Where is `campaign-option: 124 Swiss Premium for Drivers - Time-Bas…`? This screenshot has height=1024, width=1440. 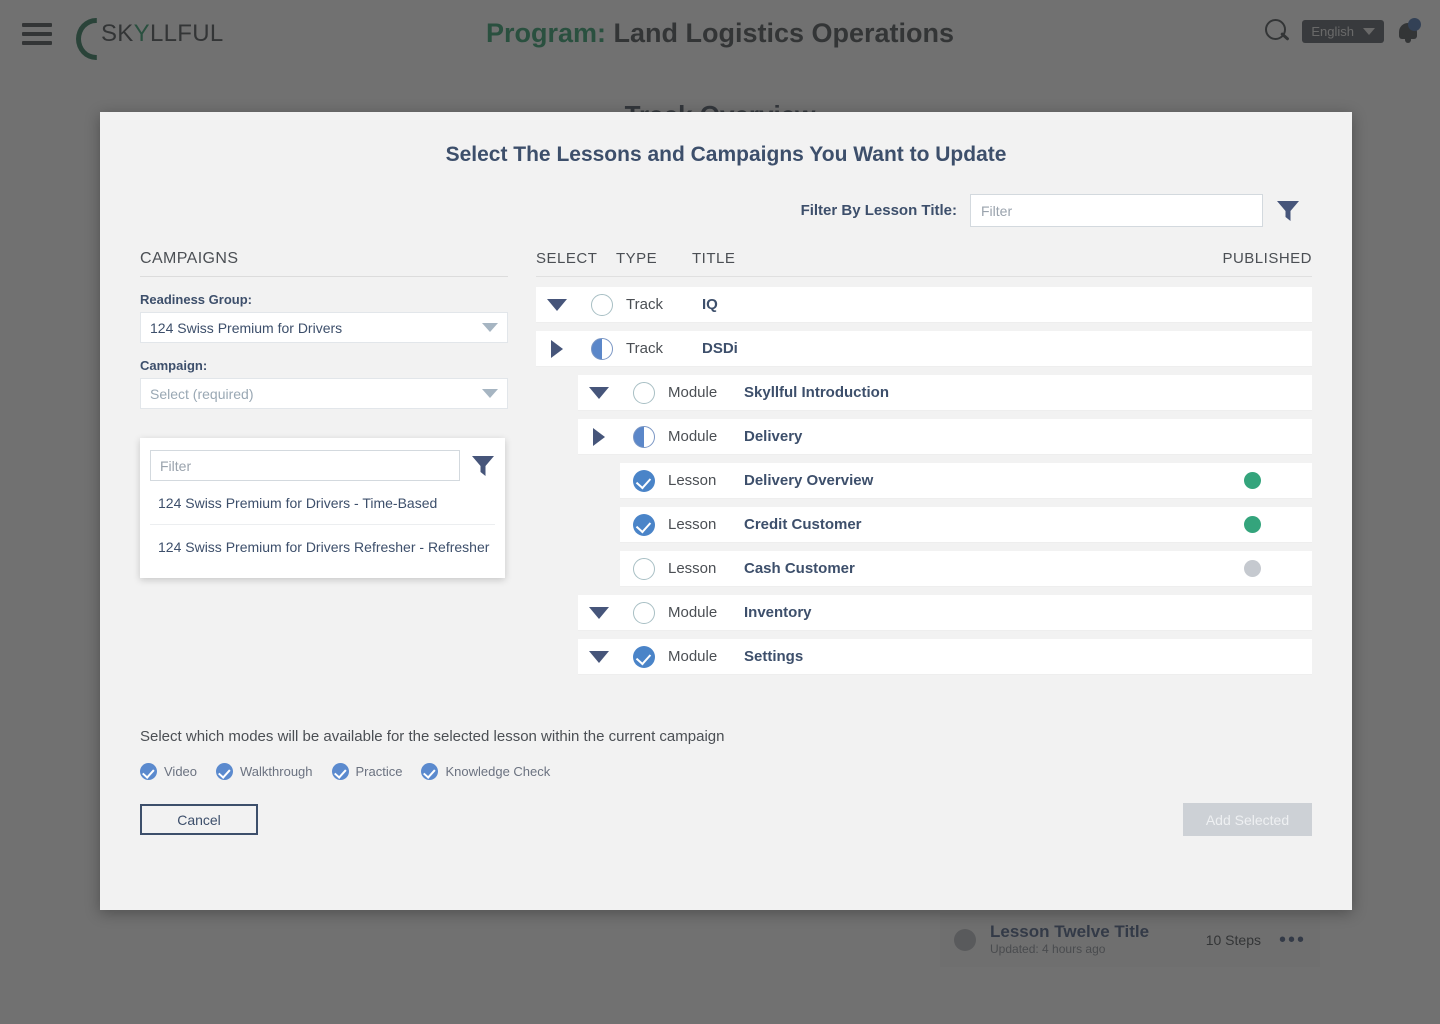 campaign-option: 124 Swiss Premium for Drivers - Time-Bas… is located at coordinates (322, 502).